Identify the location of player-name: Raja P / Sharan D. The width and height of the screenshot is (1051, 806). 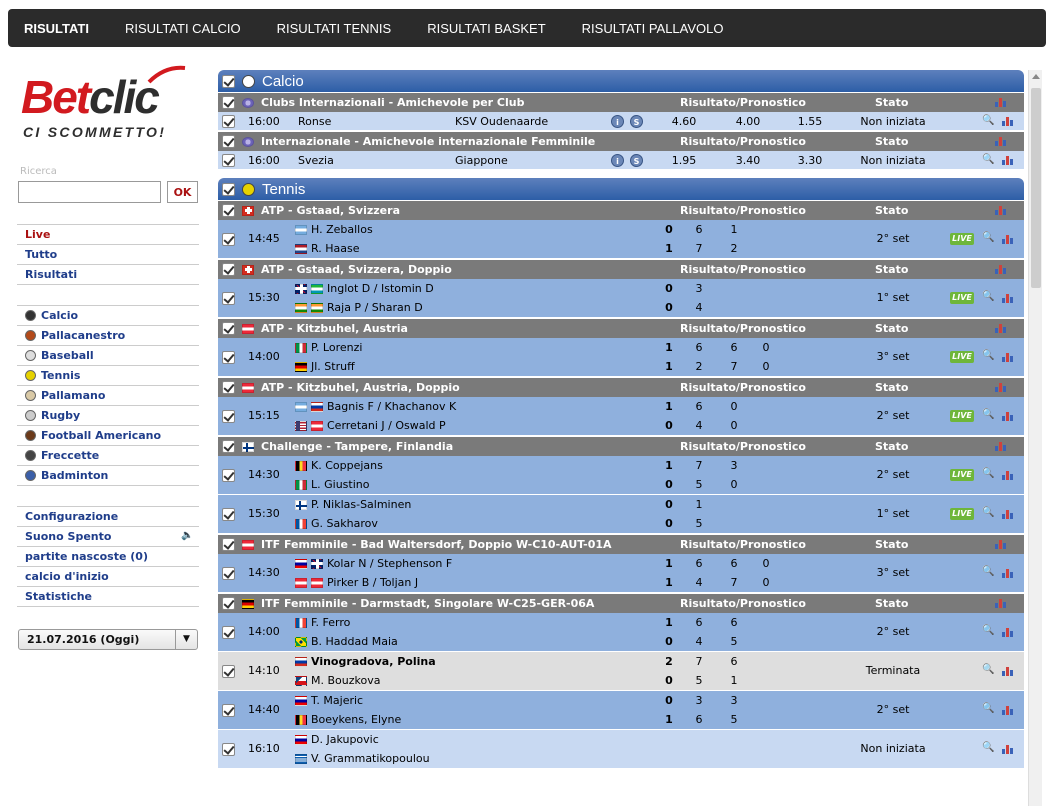
(359, 307).